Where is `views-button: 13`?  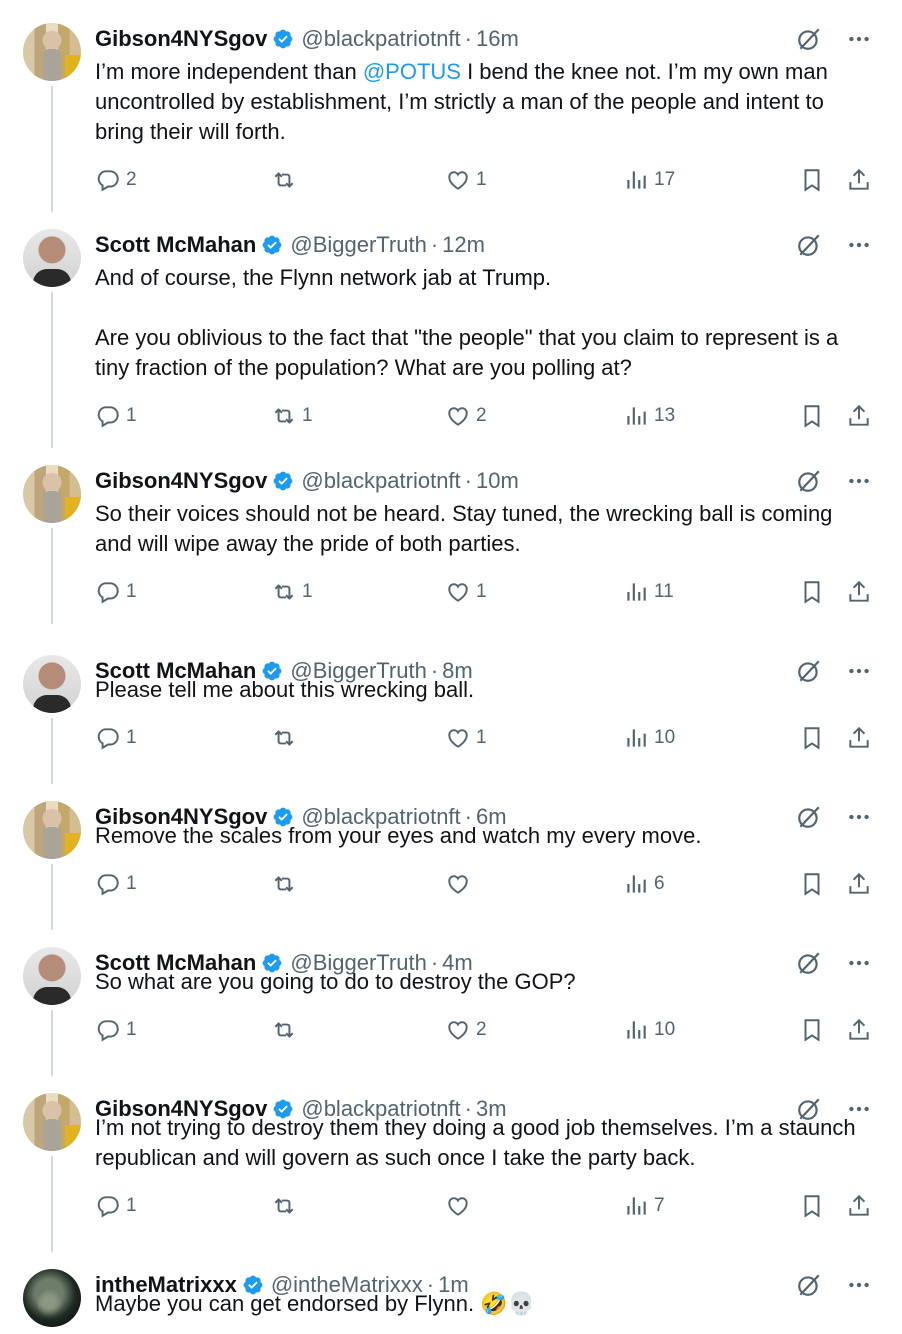 views-button: 13 is located at coordinates (649, 416).